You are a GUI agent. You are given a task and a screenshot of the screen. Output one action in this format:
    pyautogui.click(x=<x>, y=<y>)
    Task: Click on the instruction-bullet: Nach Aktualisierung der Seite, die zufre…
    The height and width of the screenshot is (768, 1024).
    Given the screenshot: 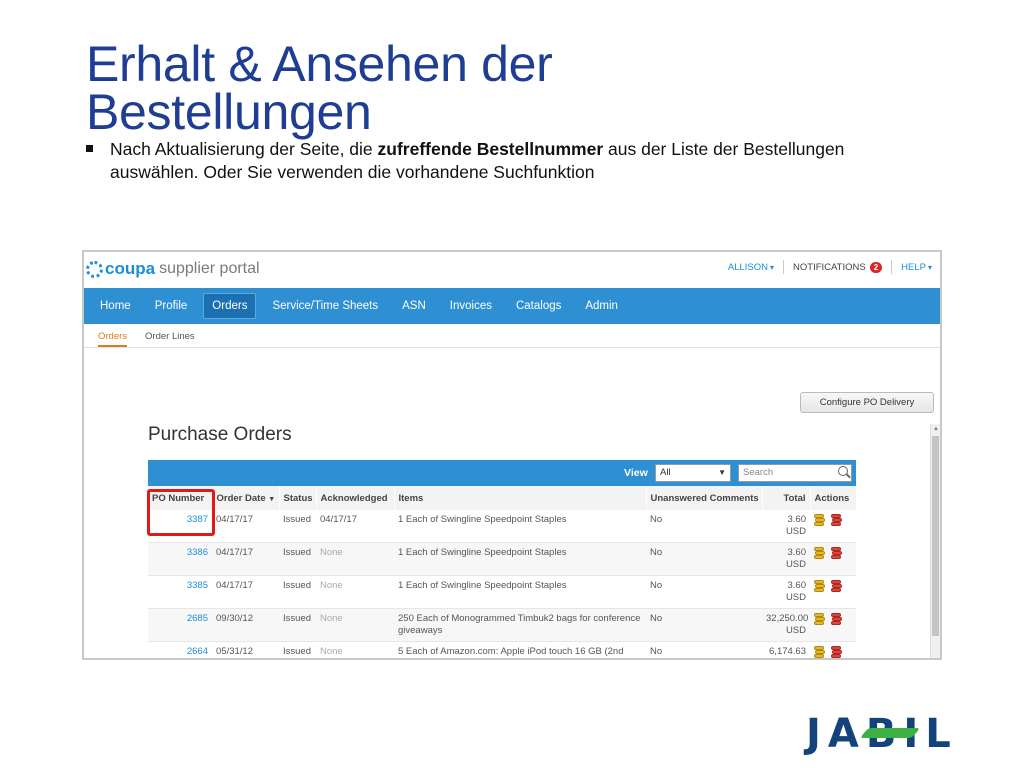 What is the action you would take?
    pyautogui.click(x=476, y=161)
    